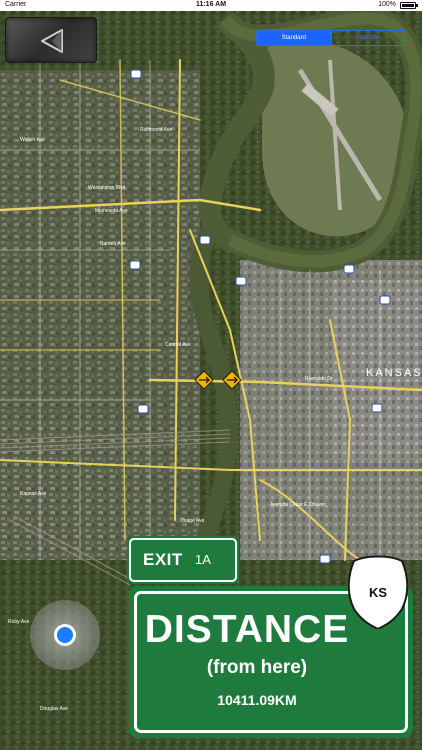 Image resolution: width=422 pixels, height=750 pixels. I want to click on battery-icon, so click(409, 5).